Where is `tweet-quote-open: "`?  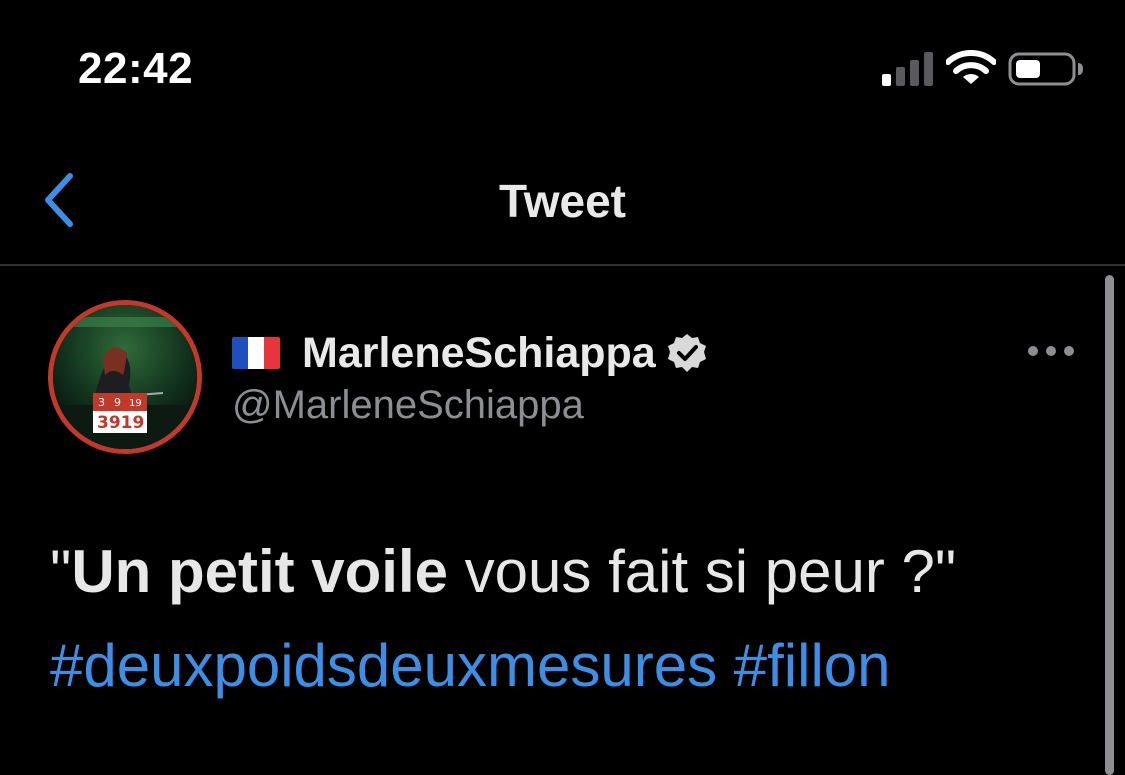 tweet-quote-open: " is located at coordinates (61, 571).